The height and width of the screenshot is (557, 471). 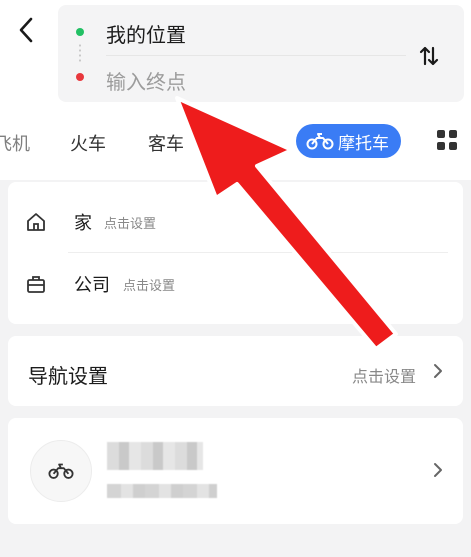 I want to click on destination-dot, so click(x=80, y=77).